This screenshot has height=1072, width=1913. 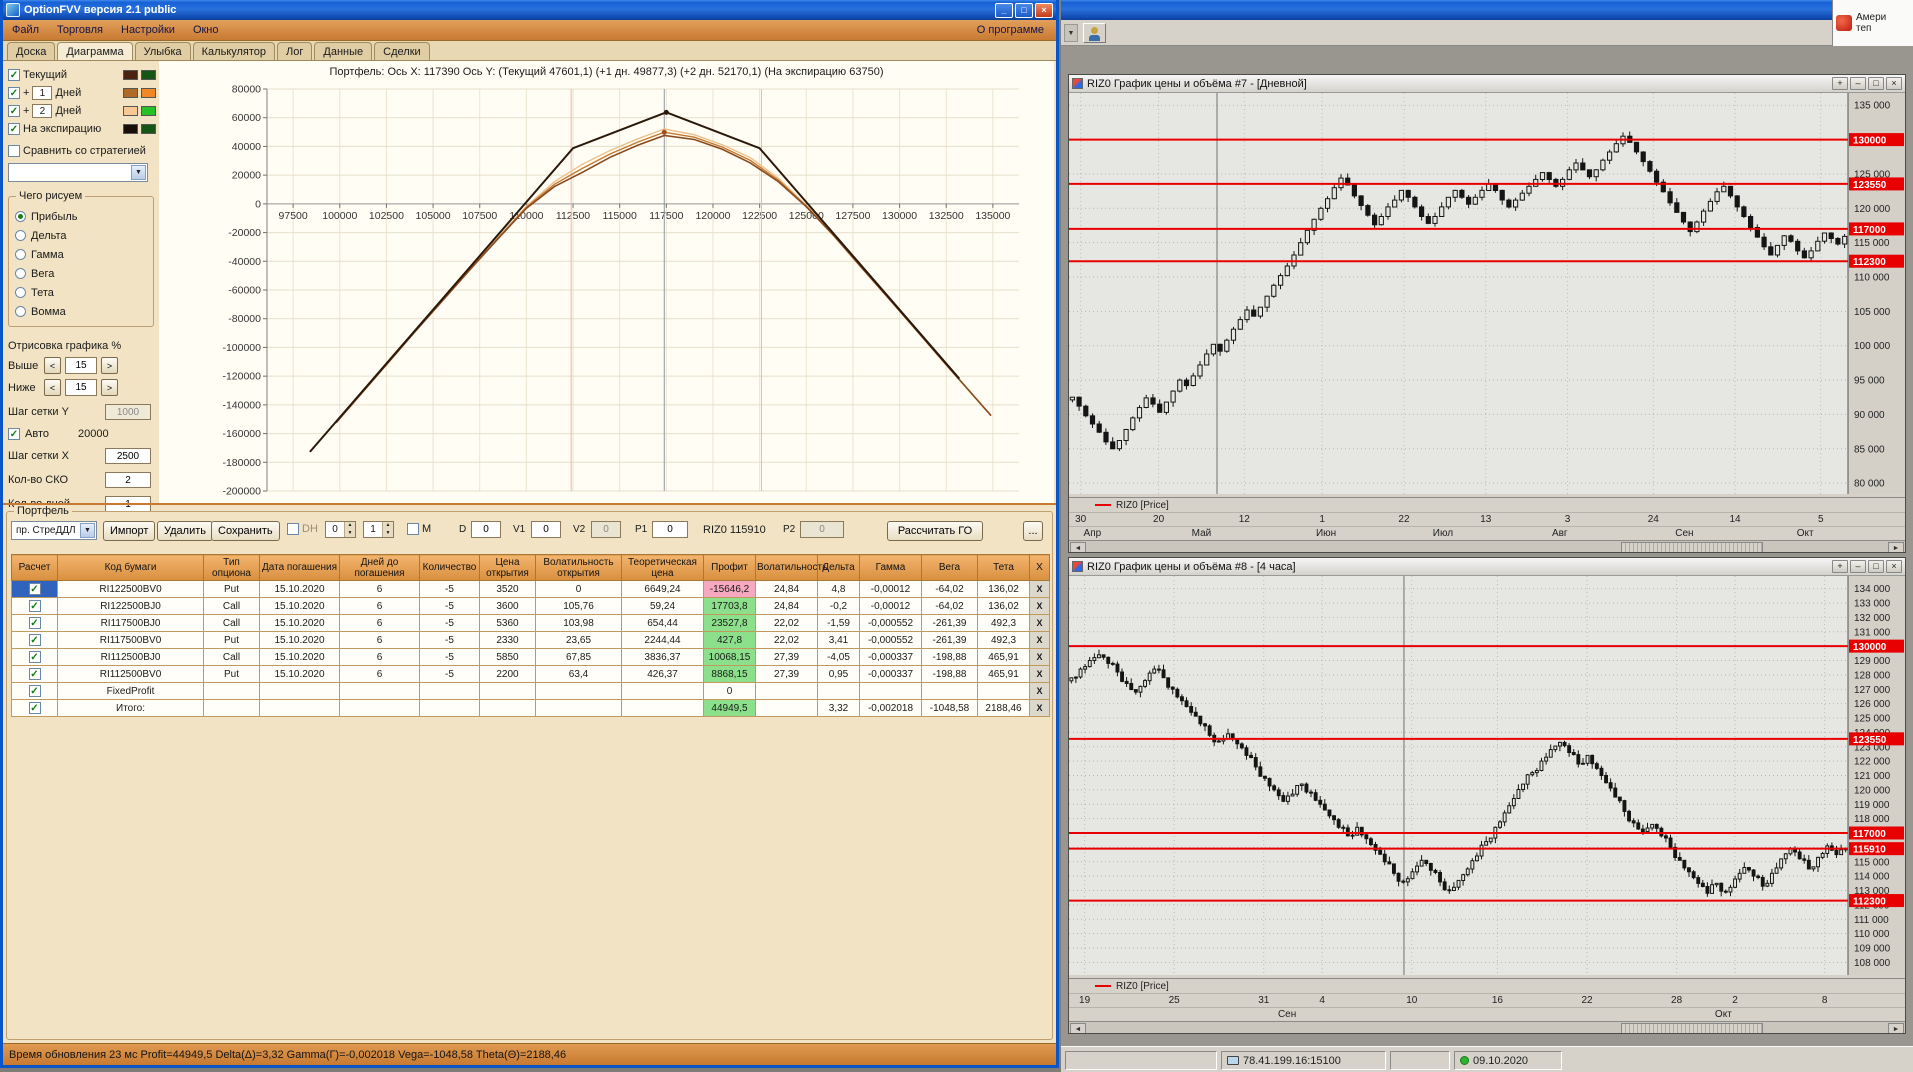 I want to click on strategy-select: пр. СтреДДЛ ▼, so click(x=54, y=530).